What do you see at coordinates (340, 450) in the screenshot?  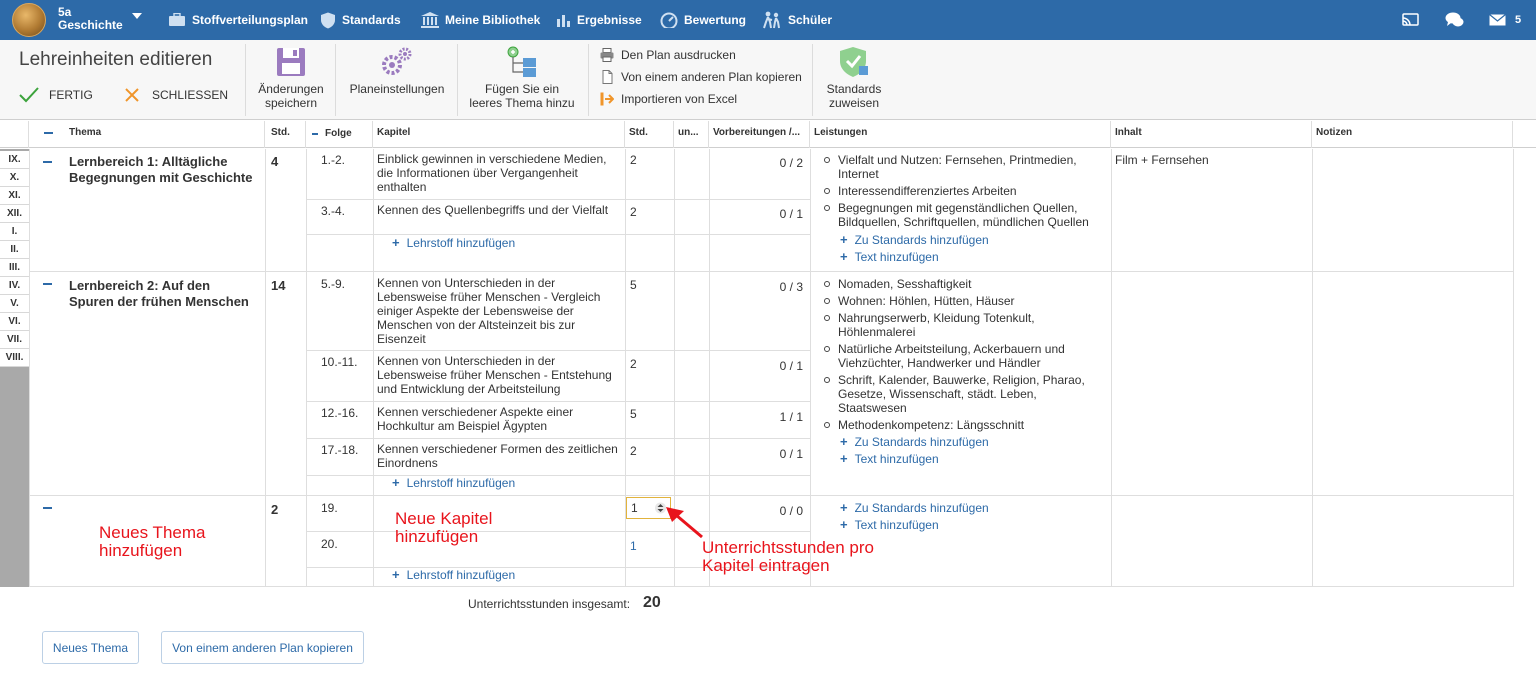 I see `chapter-folge: 17.-18.` at bounding box center [340, 450].